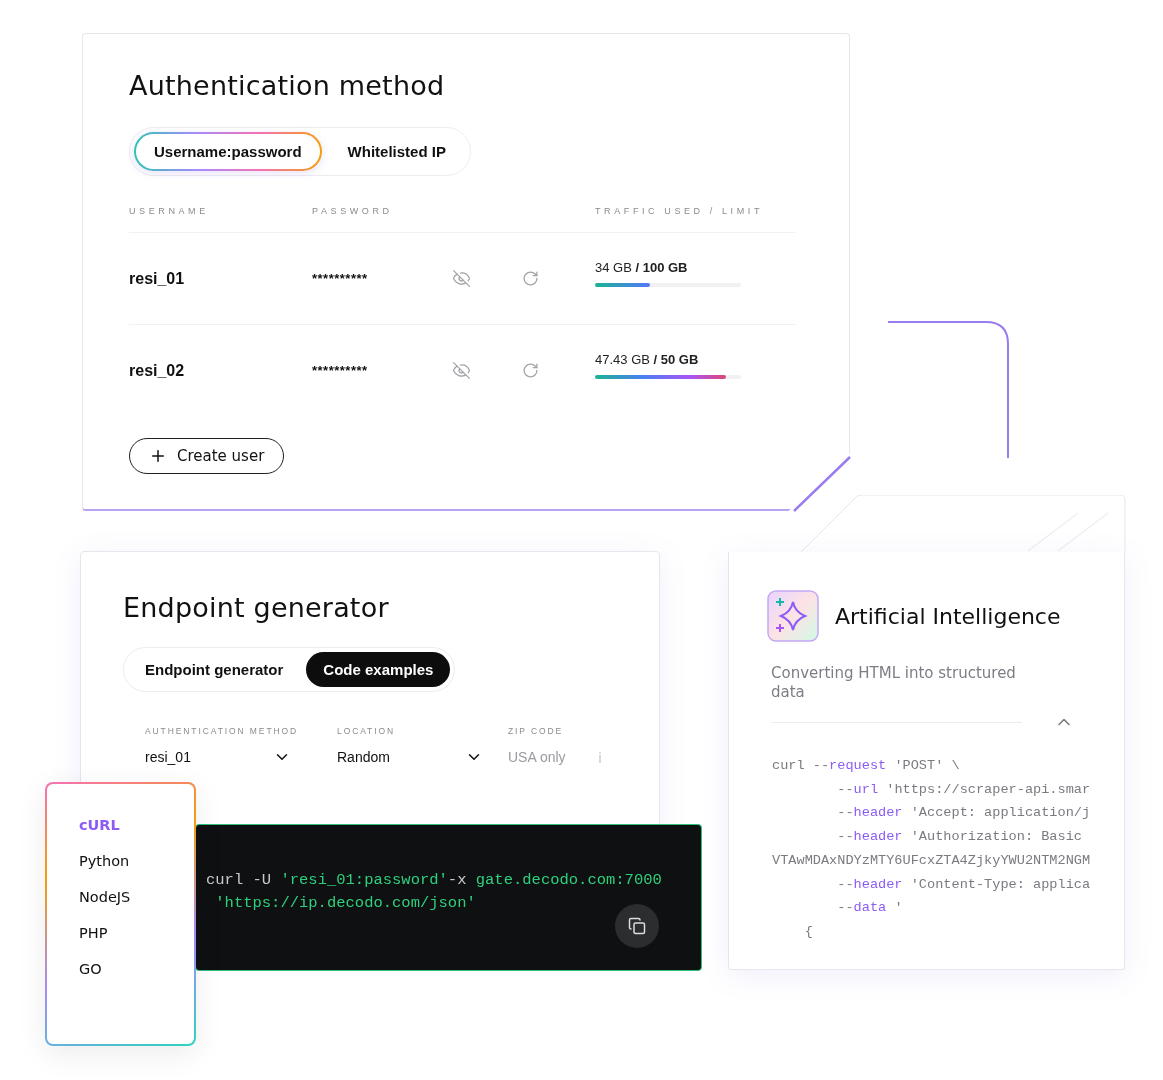 The width and height of the screenshot is (1163, 1080). What do you see at coordinates (256, 607) in the screenshot?
I see `card-title: Endpoint generator` at bounding box center [256, 607].